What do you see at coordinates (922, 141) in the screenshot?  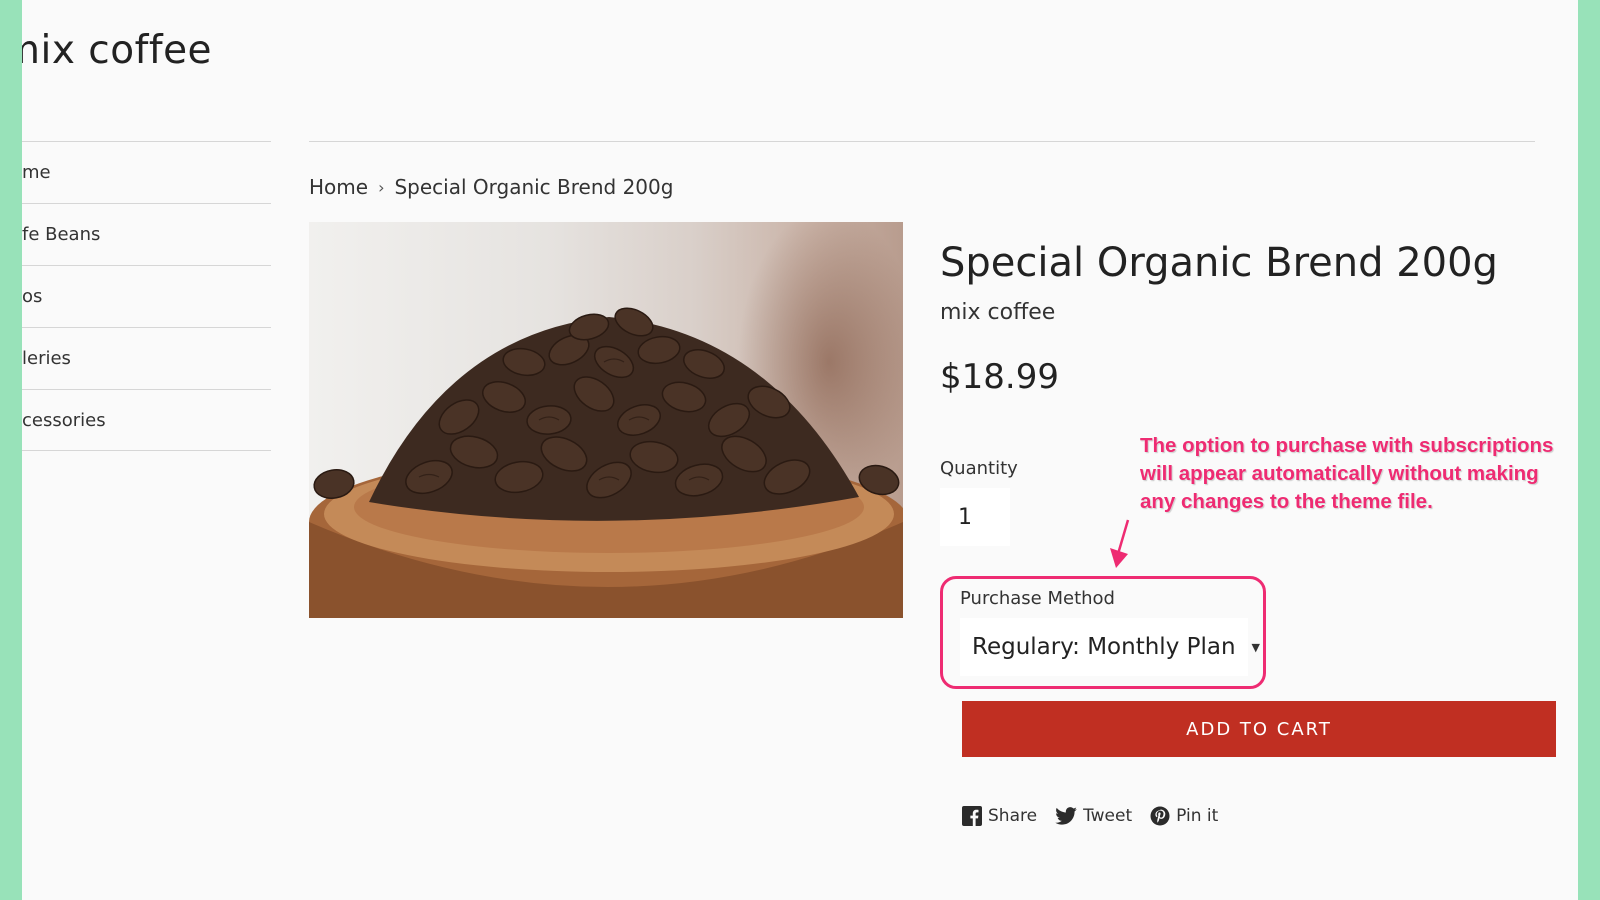 I see `header-divider` at bounding box center [922, 141].